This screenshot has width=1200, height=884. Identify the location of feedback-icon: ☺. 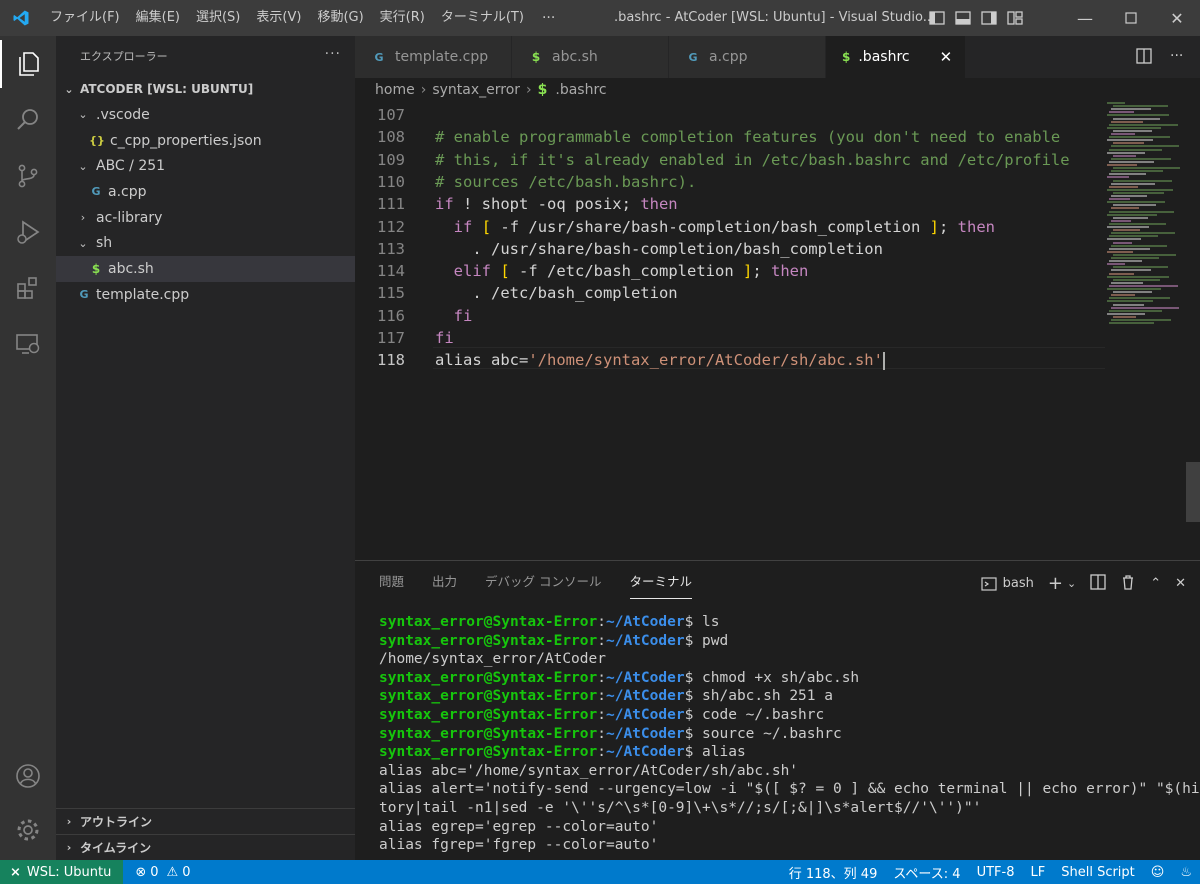
(1158, 872).